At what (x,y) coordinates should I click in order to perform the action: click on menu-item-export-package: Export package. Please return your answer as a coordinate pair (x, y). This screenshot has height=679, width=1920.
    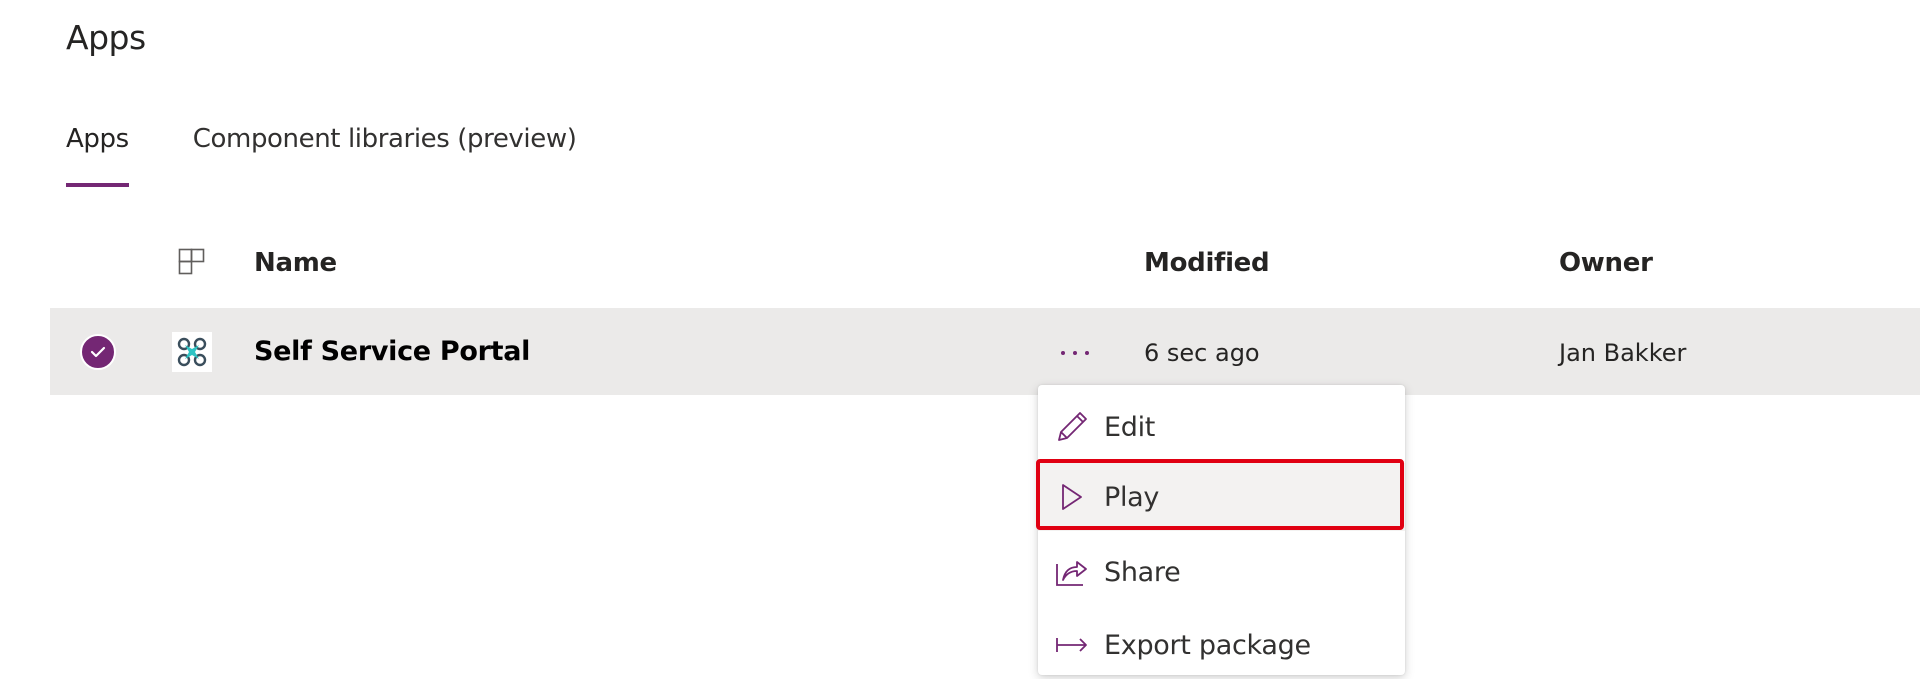
    Looking at the image, I should click on (1221, 645).